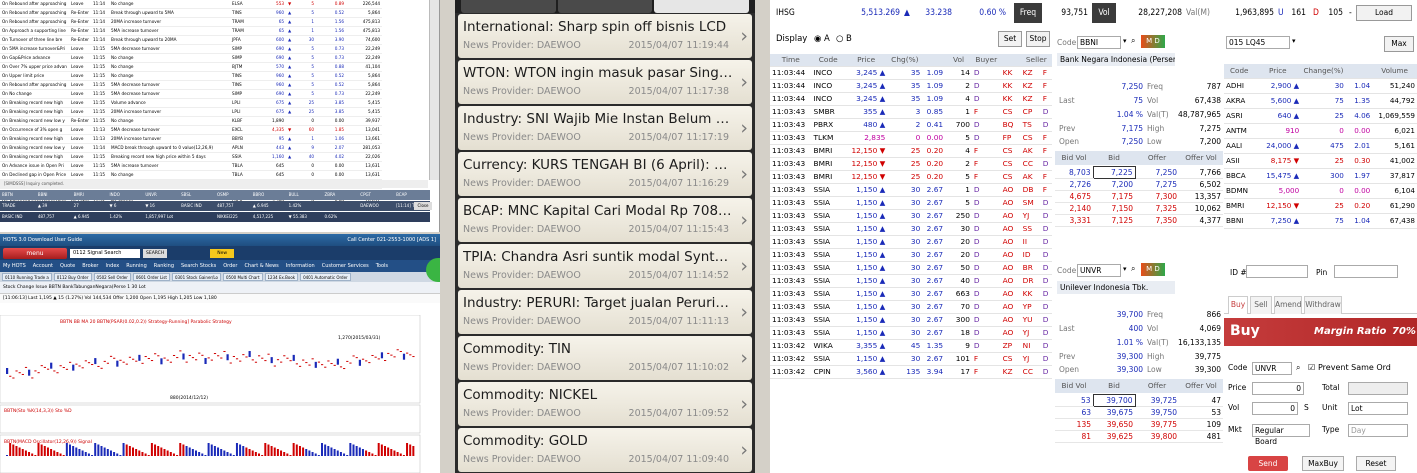 Image resolution: width=1417 pixels, height=473 pixels. Describe the element at coordinates (434, 90) in the screenshot. I see `screener-scrollbar` at that location.